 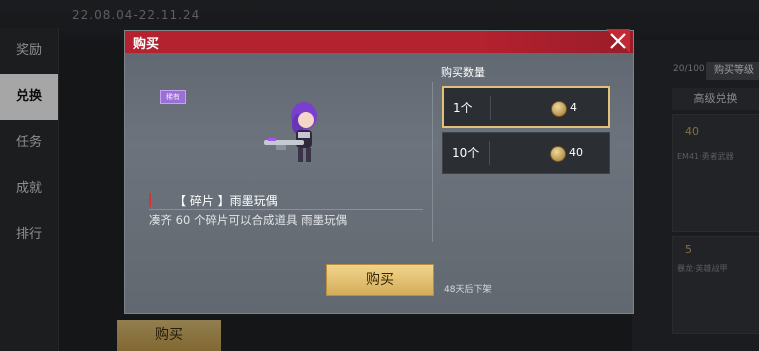 What do you see at coordinates (573, 107) in the screenshot?
I see `quantity-price: 4` at bounding box center [573, 107].